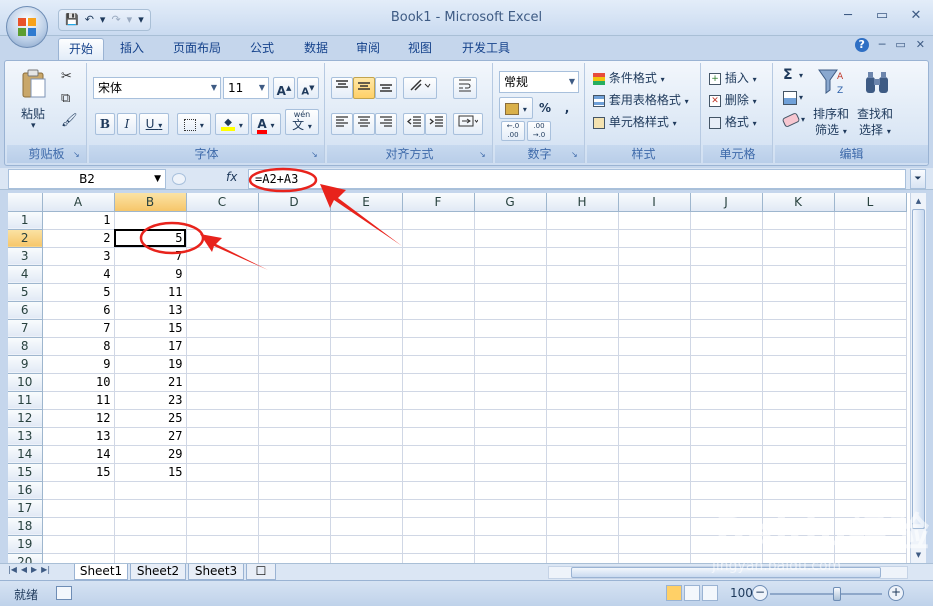 This screenshot has width=933, height=606. I want to click on cell-b3: 7, so click(150, 256).